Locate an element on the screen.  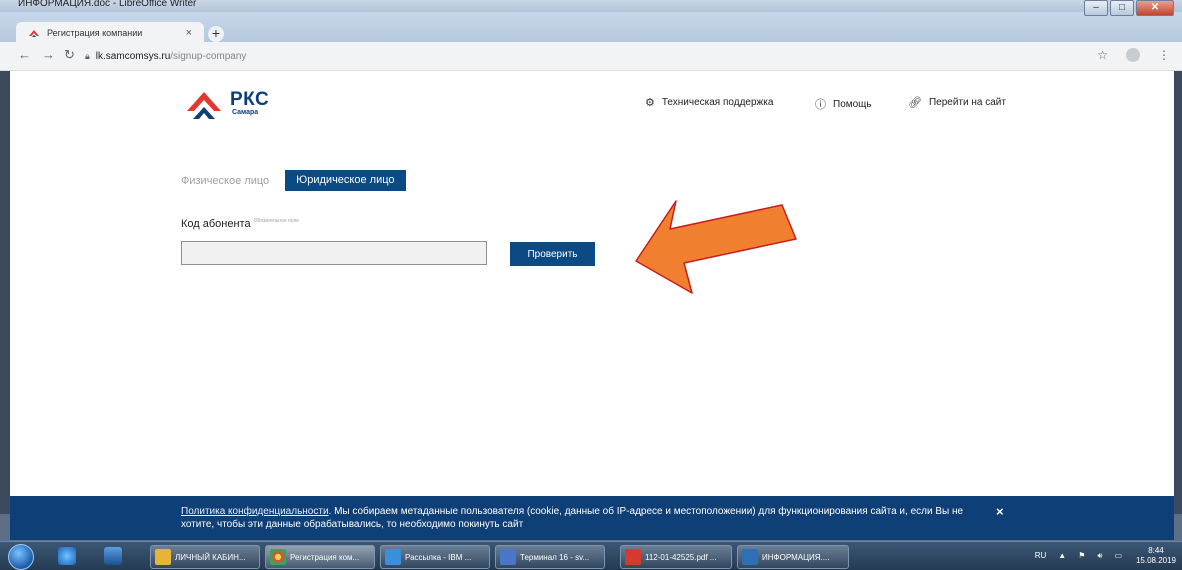
link-icon: 🔗︎ is located at coordinates (915, 103).